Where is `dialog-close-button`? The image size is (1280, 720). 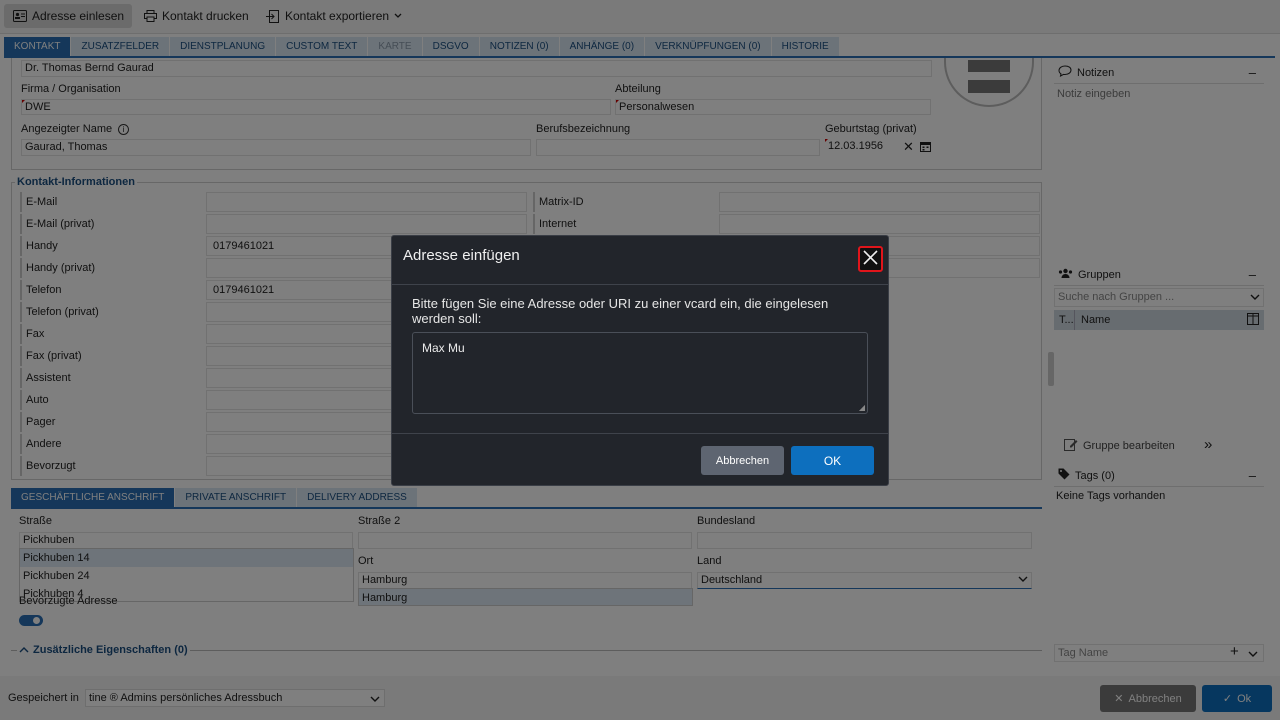 dialog-close-button is located at coordinates (870, 259).